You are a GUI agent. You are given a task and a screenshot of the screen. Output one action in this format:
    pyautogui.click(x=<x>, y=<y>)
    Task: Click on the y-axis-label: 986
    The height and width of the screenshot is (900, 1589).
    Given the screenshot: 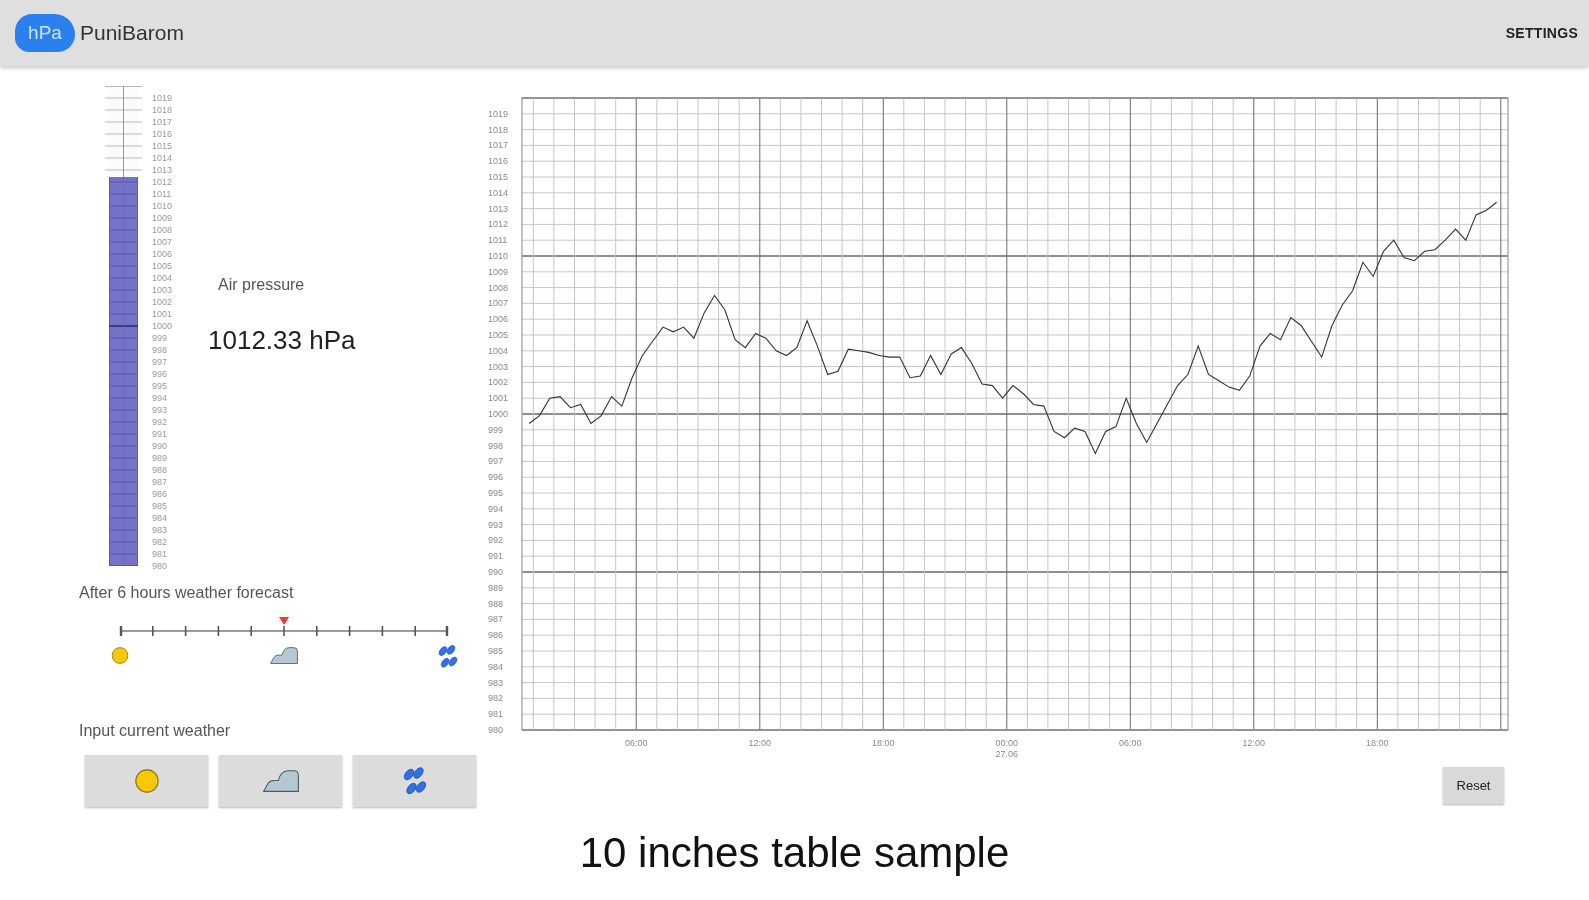 What is the action you would take?
    pyautogui.click(x=496, y=635)
    